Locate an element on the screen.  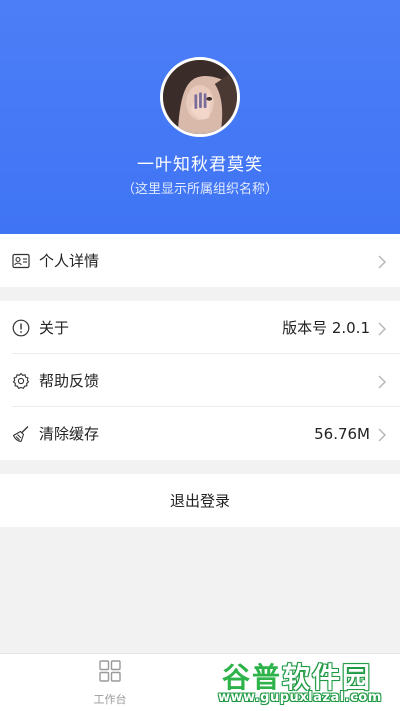
personal-details-label: 个人详情 is located at coordinates (69, 261).